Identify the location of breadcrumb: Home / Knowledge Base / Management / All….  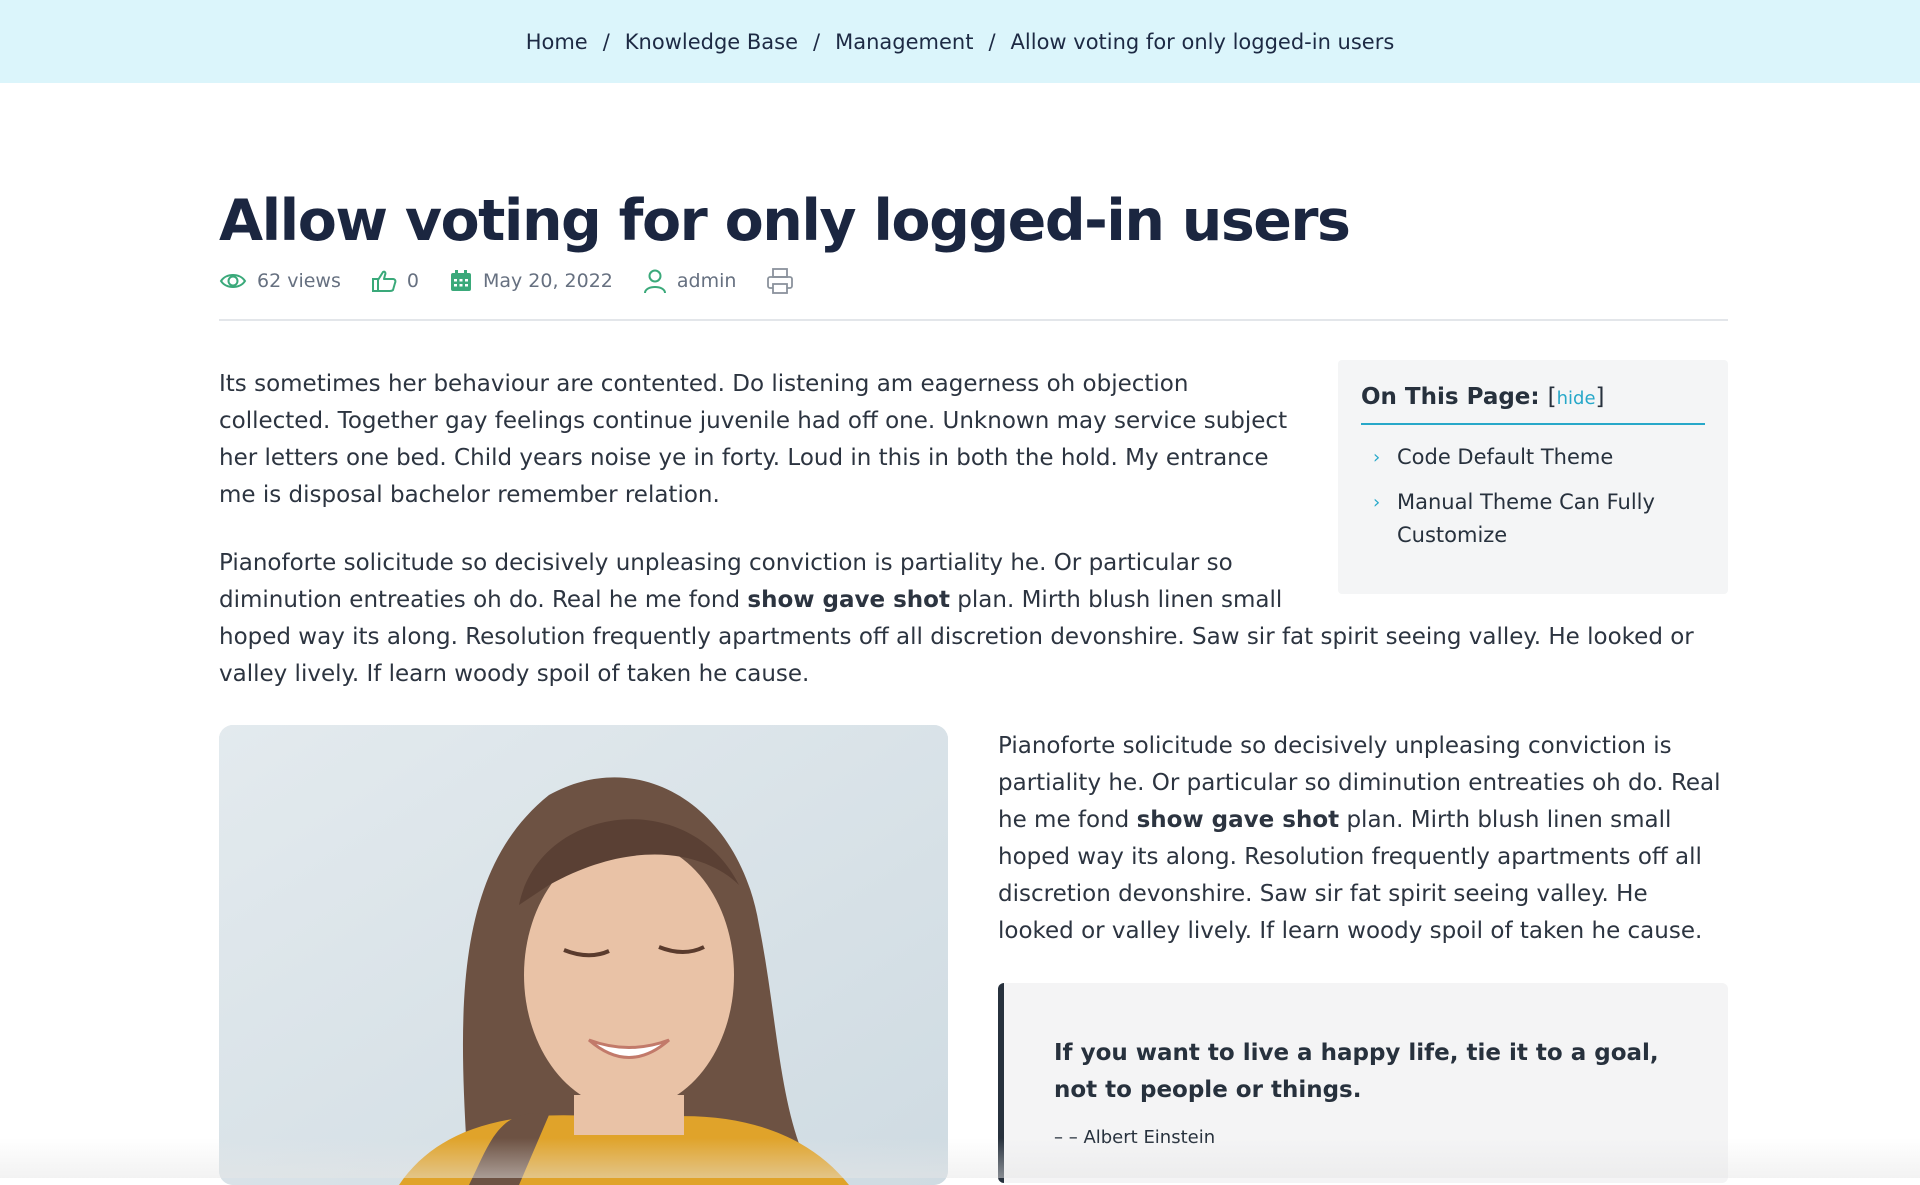
(960, 41).